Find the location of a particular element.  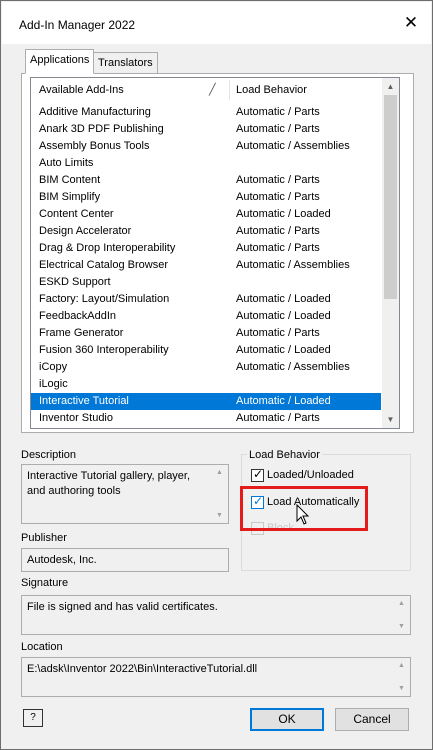

column-header-behavior: Load Behavior is located at coordinates (271, 90).